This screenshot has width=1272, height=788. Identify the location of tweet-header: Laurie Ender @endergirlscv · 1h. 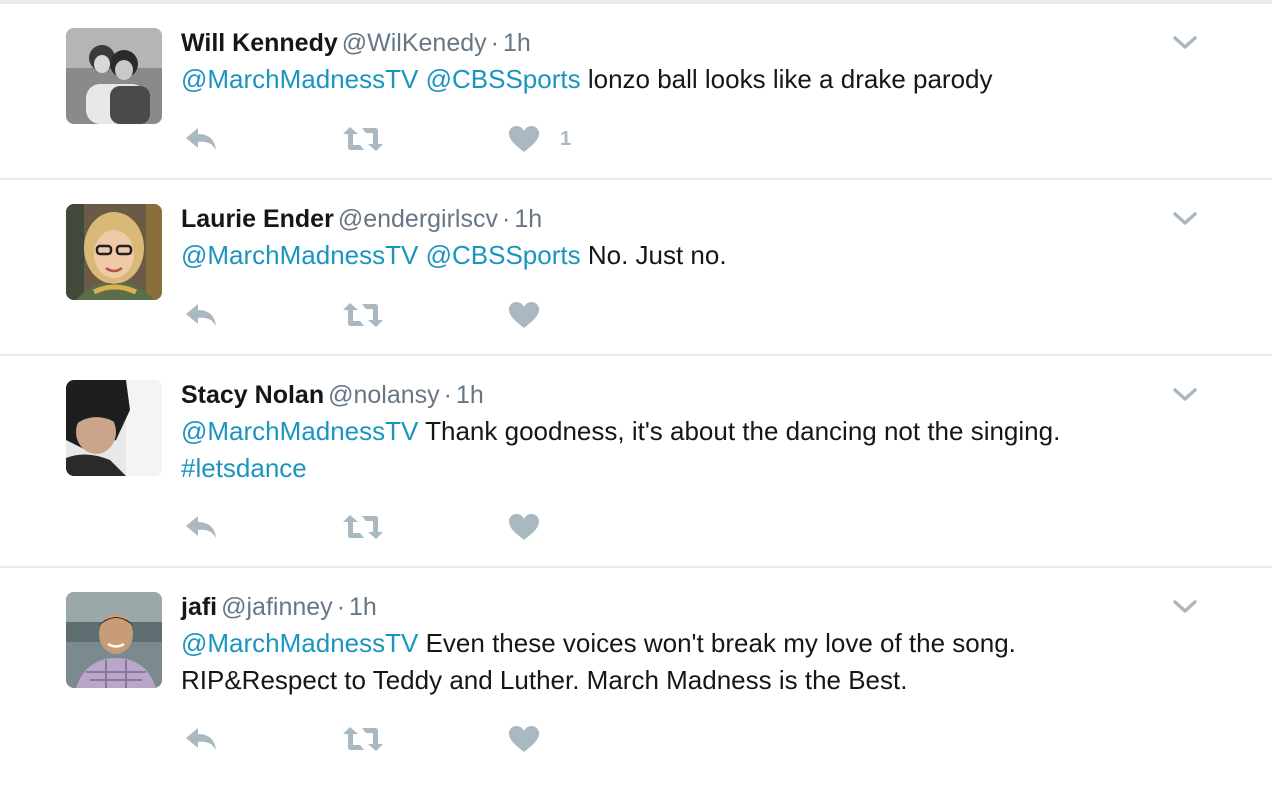
(666, 219).